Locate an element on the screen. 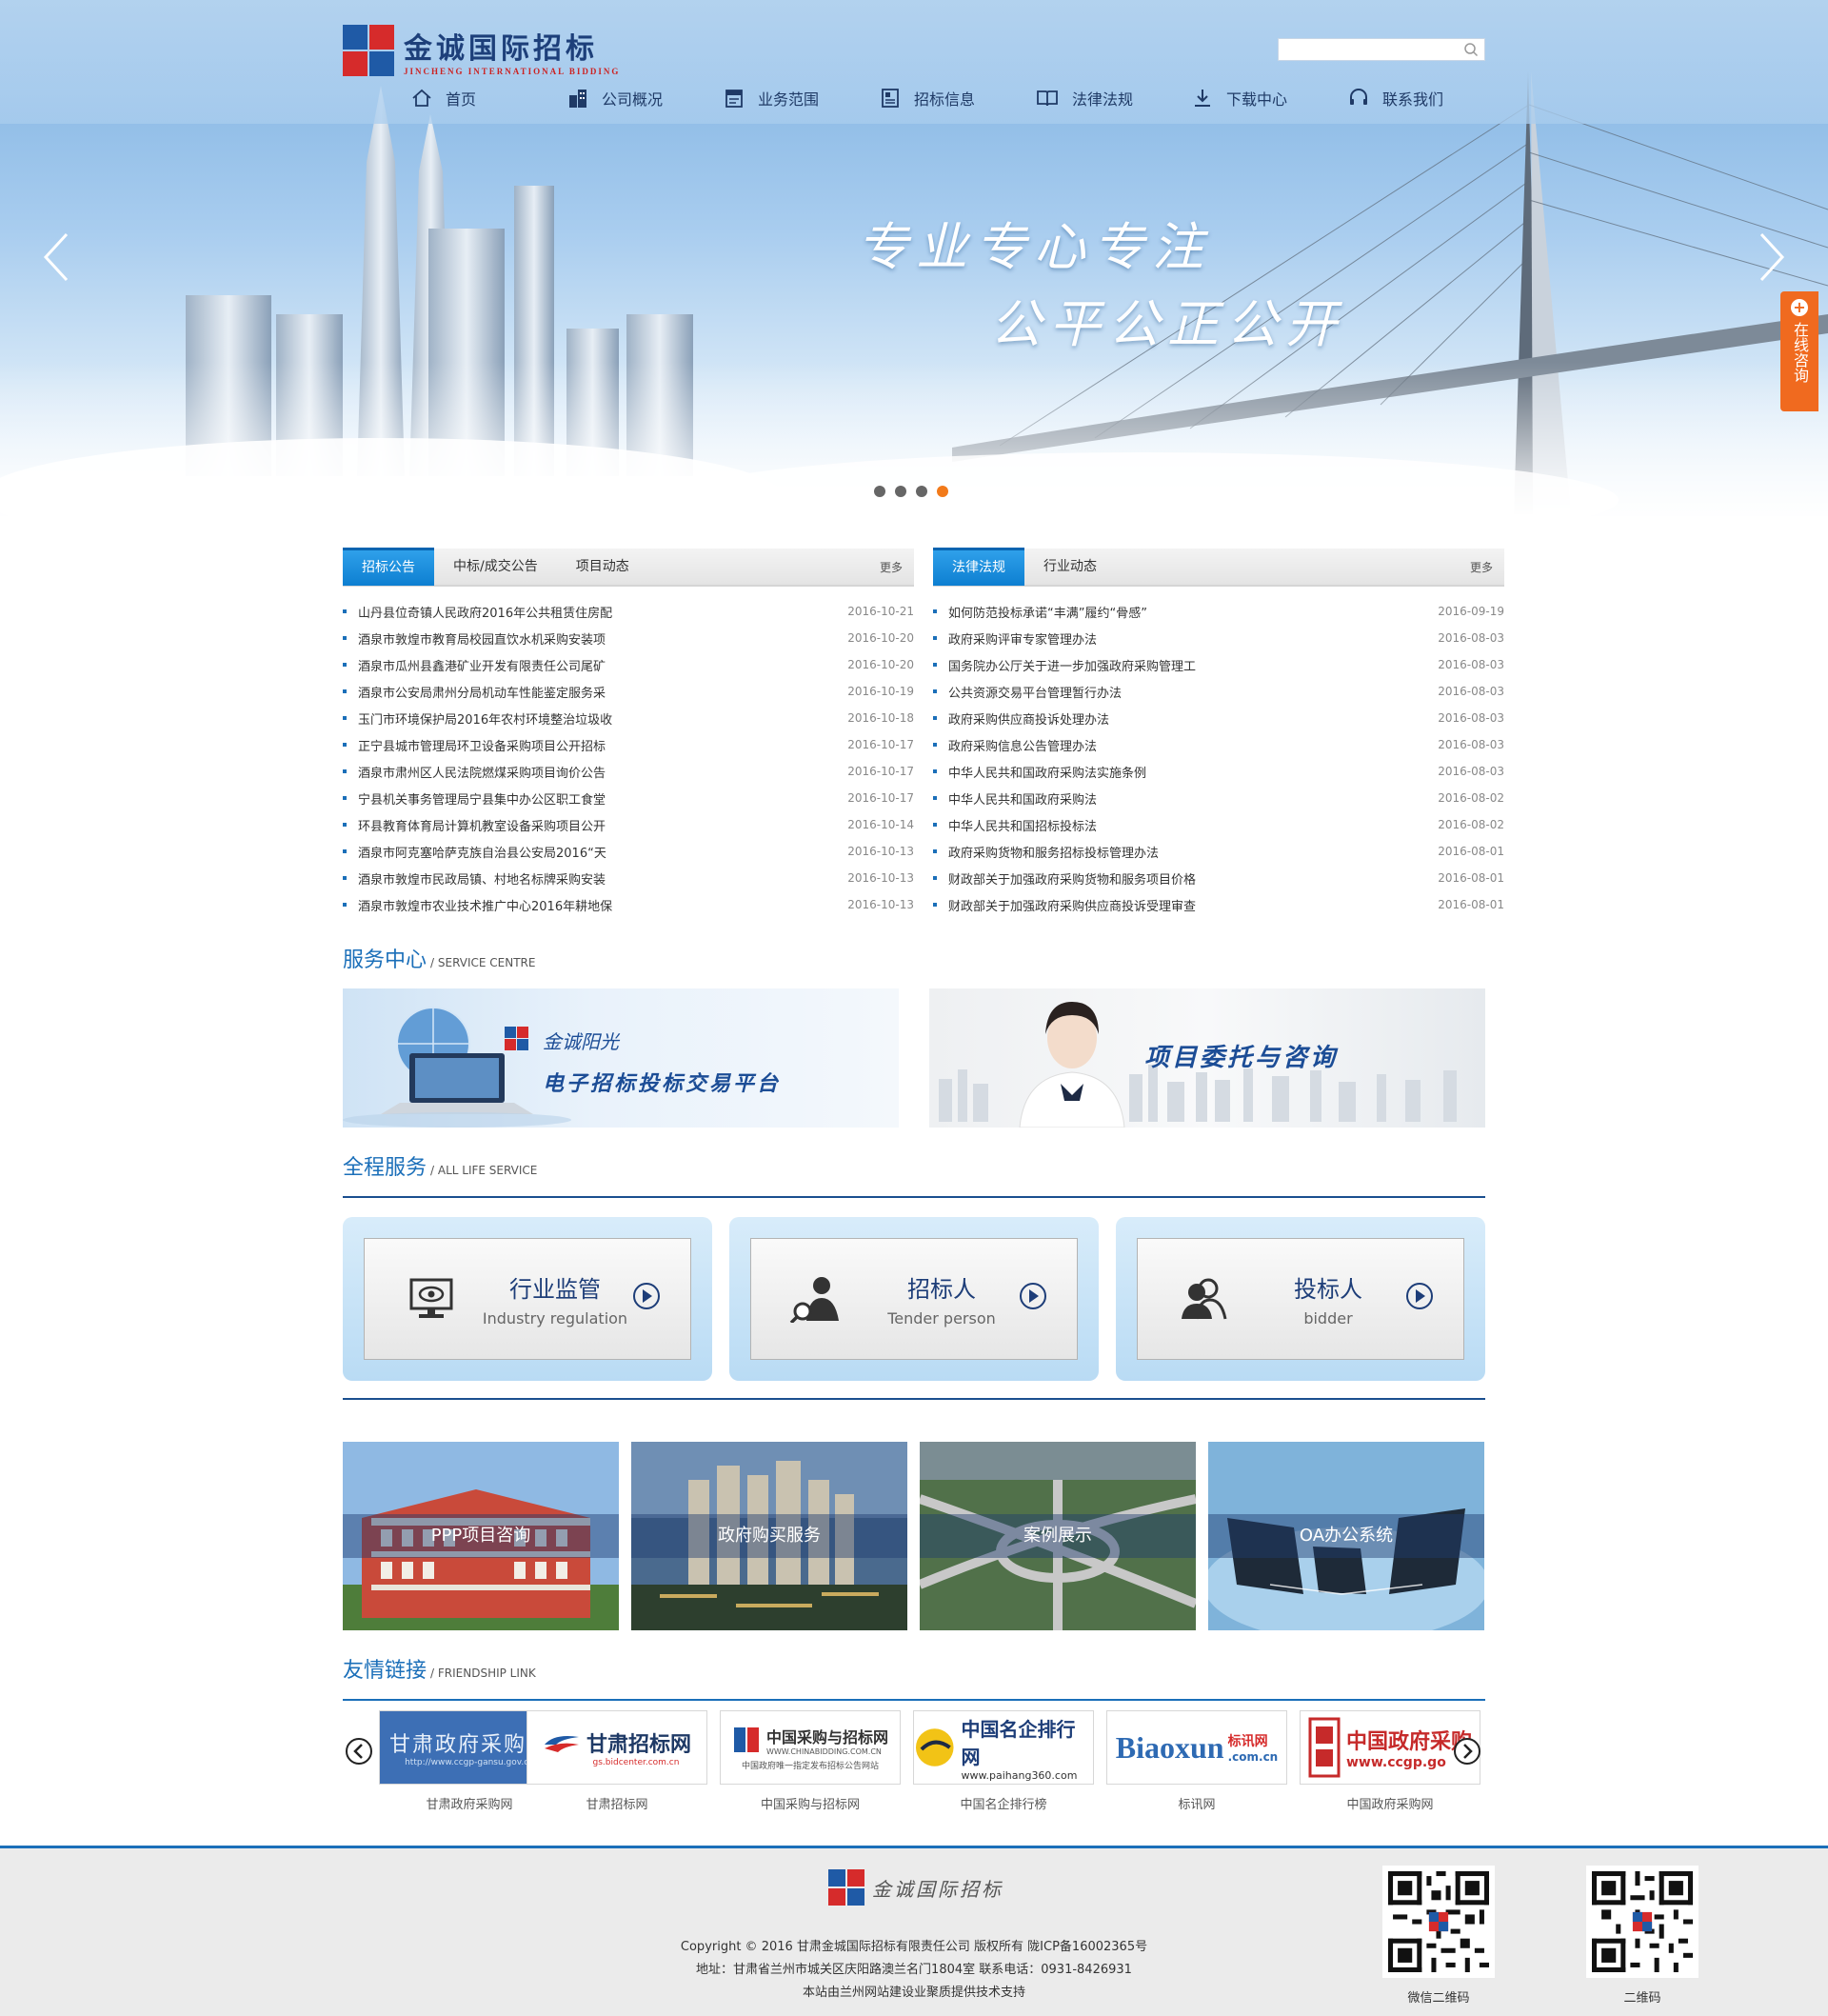 Image resolution: width=1828 pixels, height=2016 pixels. news-title: 政府采购评审专家管理办法 is located at coordinates (1188, 638).